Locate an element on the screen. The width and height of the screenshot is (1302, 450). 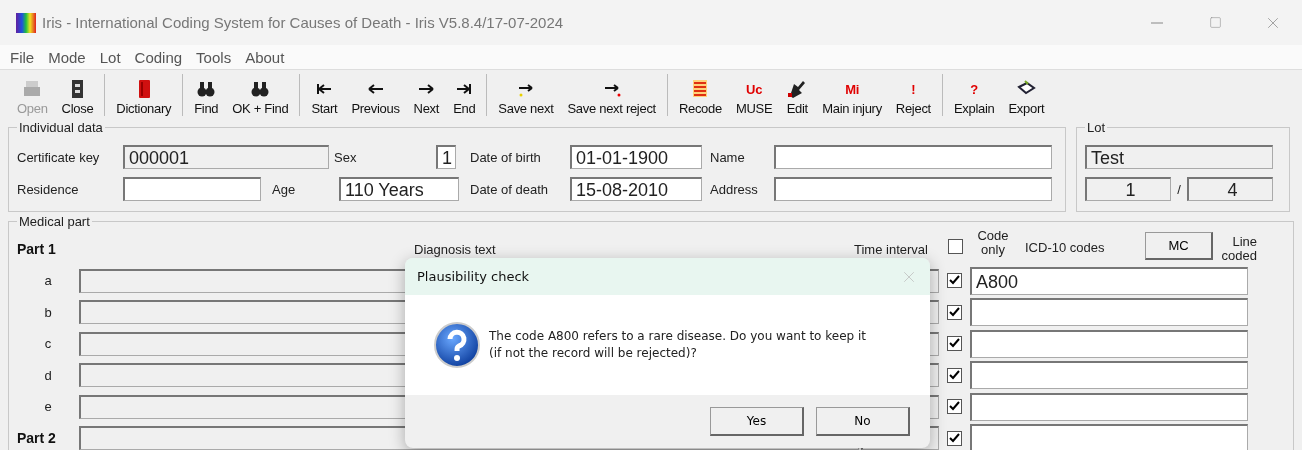
column-header: ICD-10 codes is located at coordinates (1065, 247).